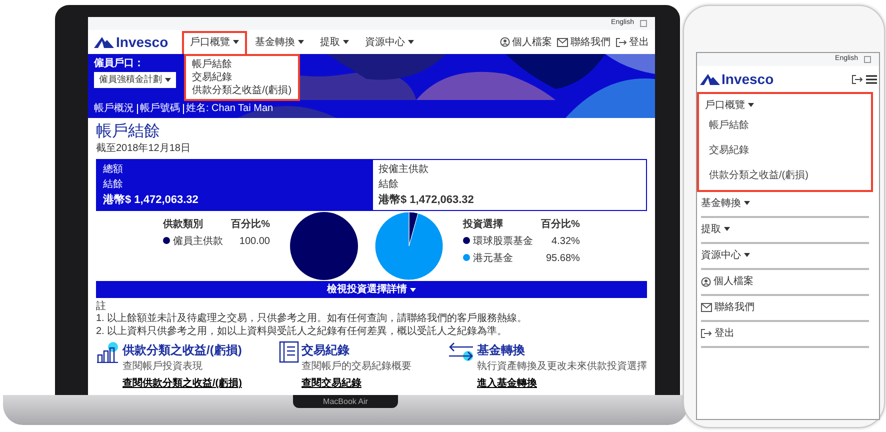  I want to click on transfer-arrows-icon, so click(461, 351).